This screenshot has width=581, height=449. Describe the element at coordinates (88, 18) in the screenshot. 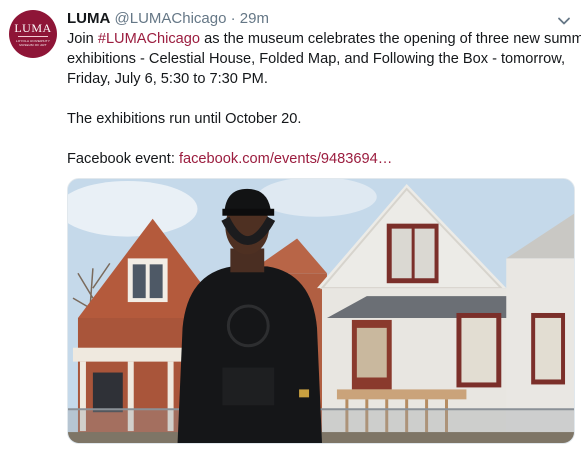

I see `display-name: LUMA` at that location.